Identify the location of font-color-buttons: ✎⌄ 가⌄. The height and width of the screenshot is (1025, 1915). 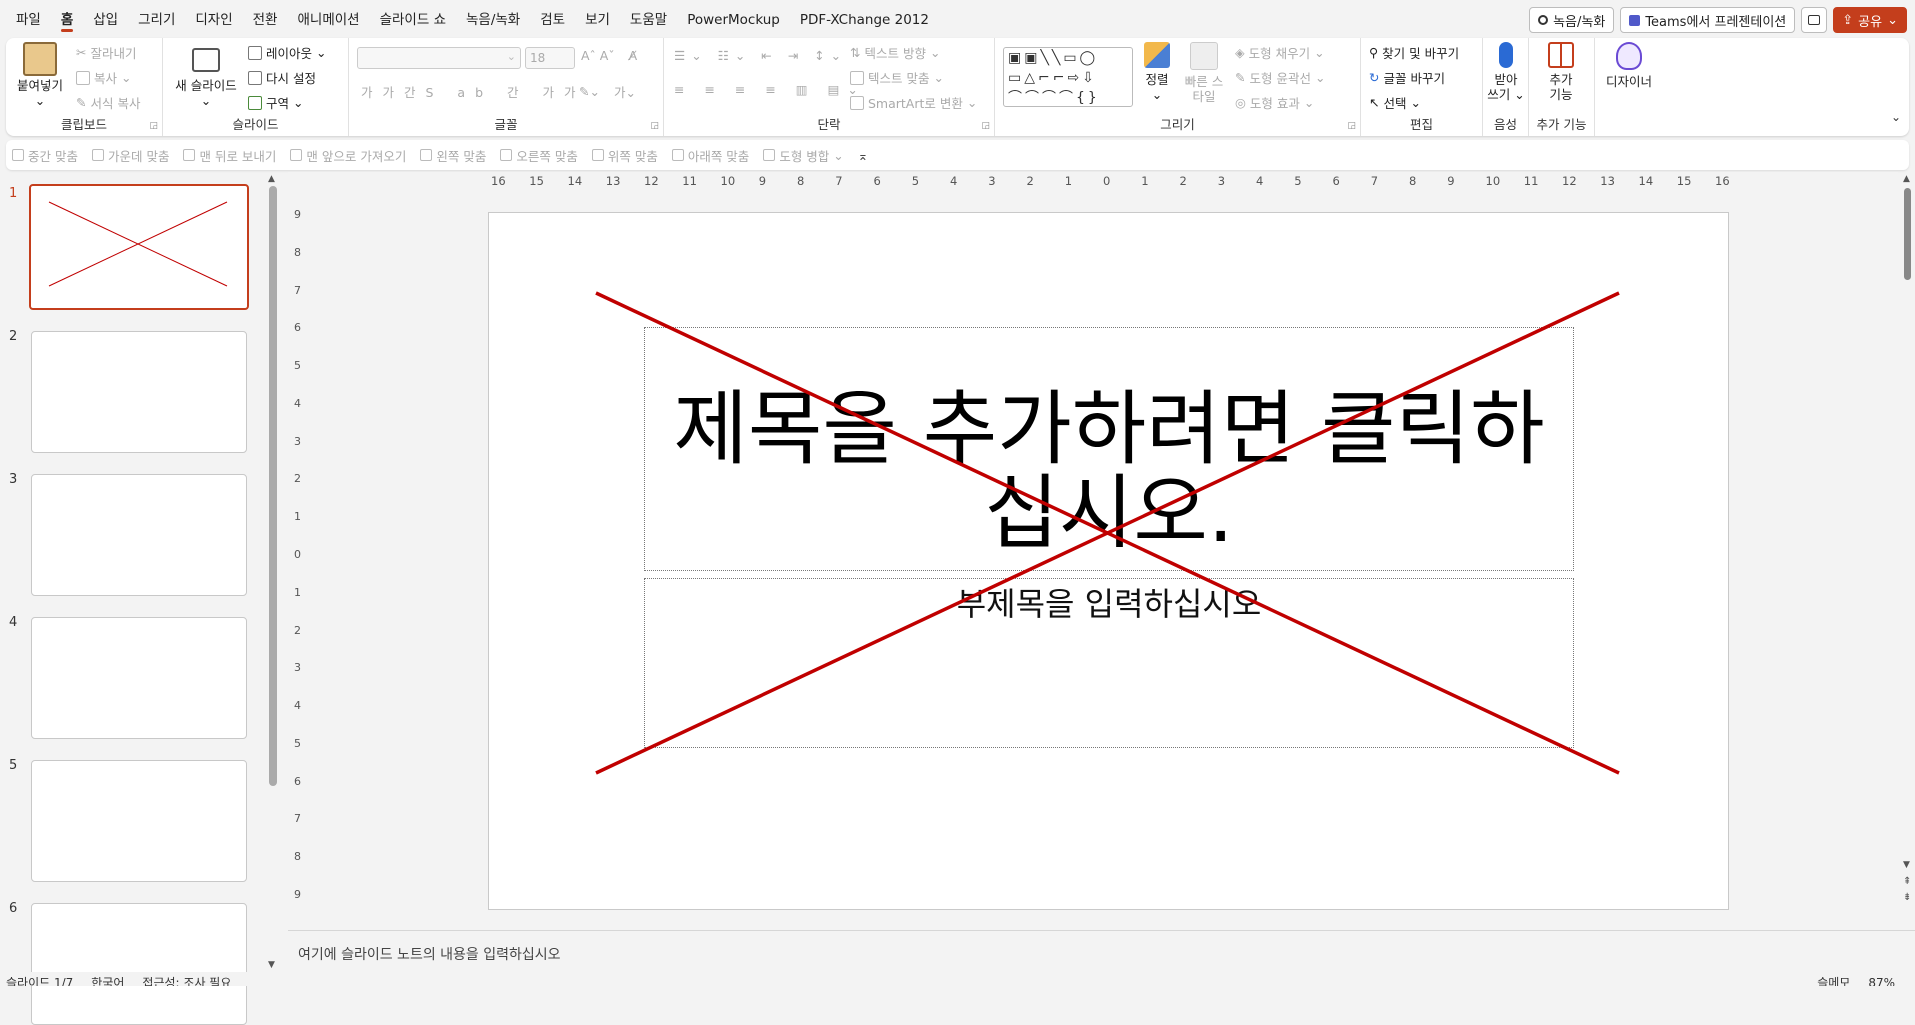
(607, 91).